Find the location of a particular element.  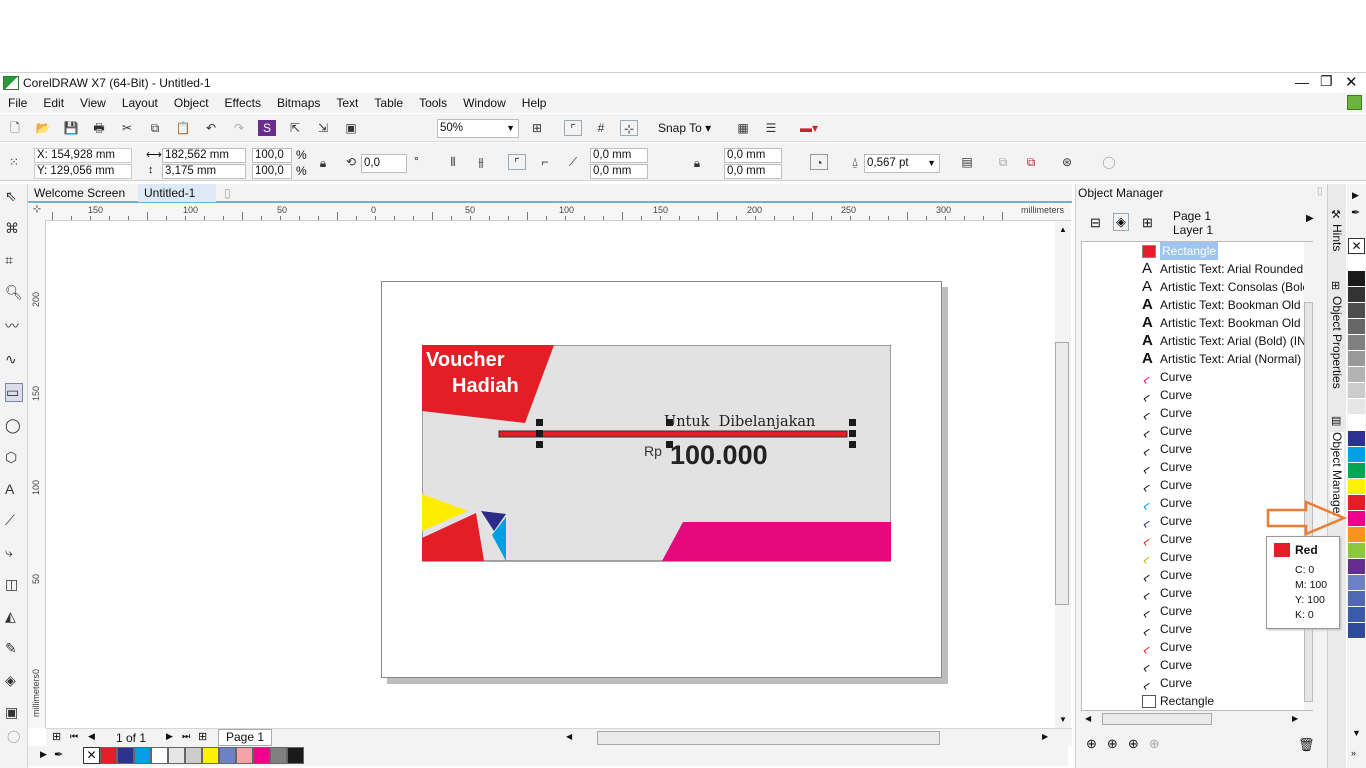

menu-layout: Layout is located at coordinates (140, 103).